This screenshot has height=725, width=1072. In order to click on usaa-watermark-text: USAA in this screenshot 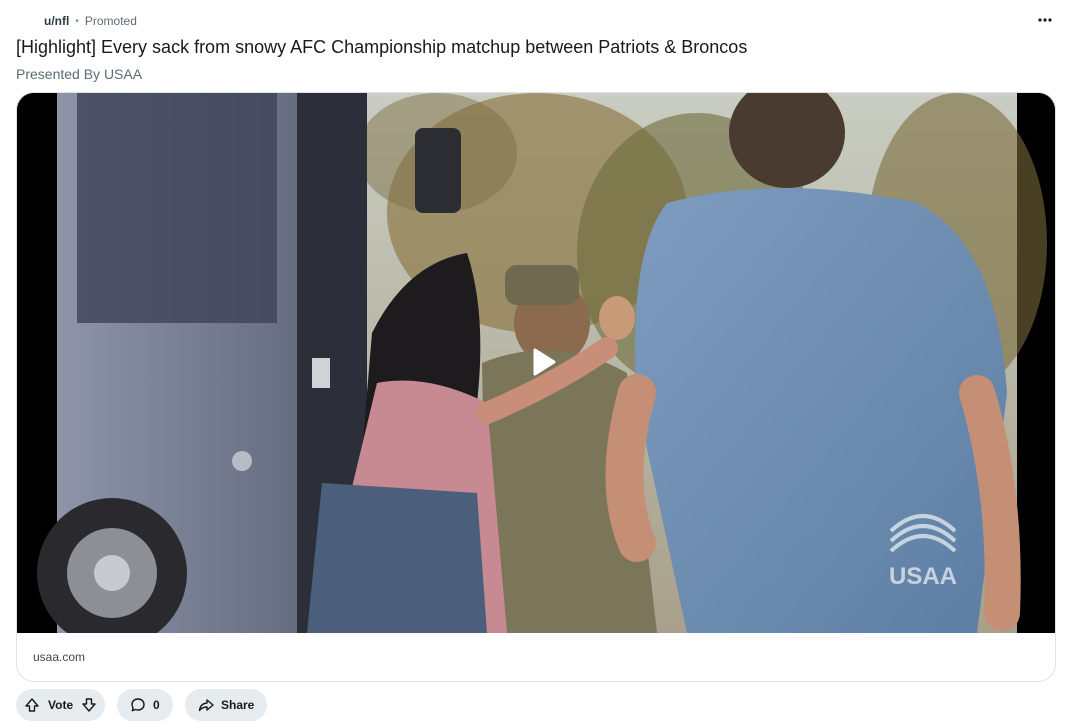, I will do `click(923, 576)`.